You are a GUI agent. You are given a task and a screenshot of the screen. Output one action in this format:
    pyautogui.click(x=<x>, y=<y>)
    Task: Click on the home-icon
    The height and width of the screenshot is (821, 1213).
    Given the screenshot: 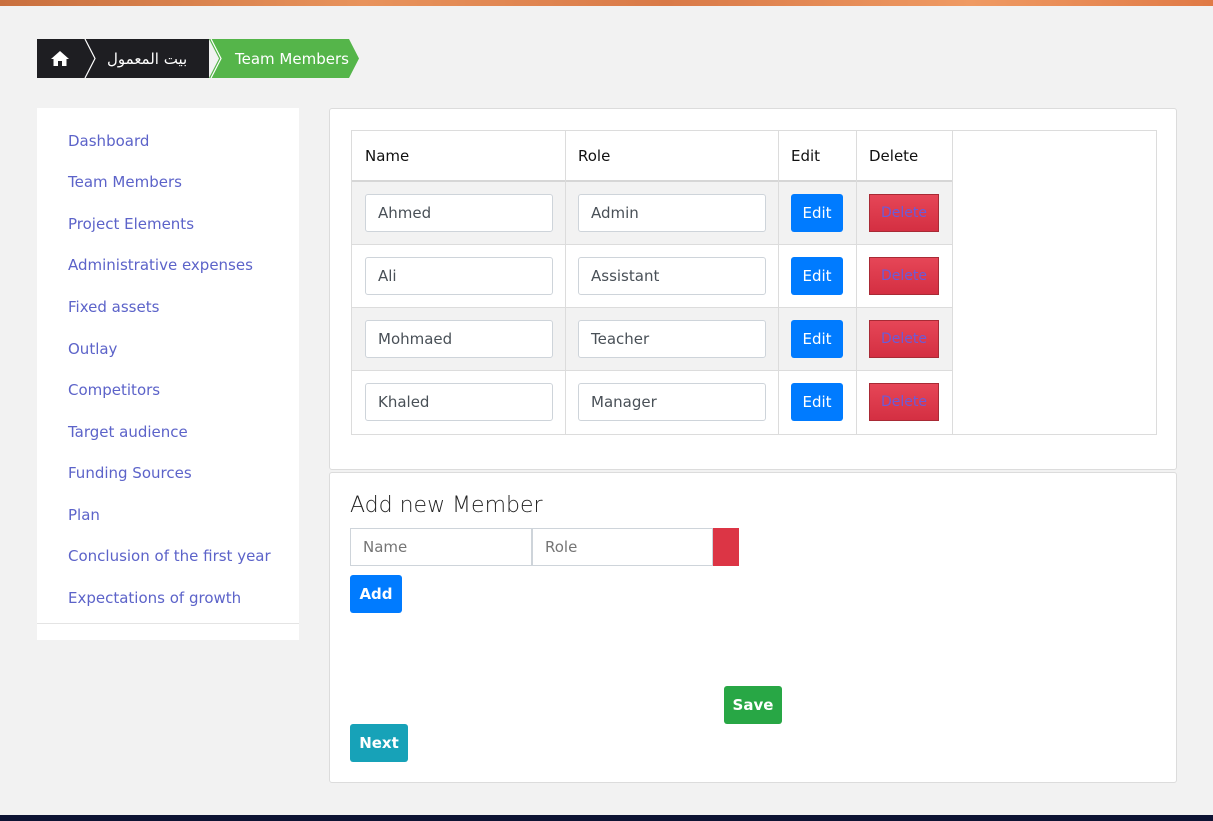 What is the action you would take?
    pyautogui.click(x=60, y=58)
    